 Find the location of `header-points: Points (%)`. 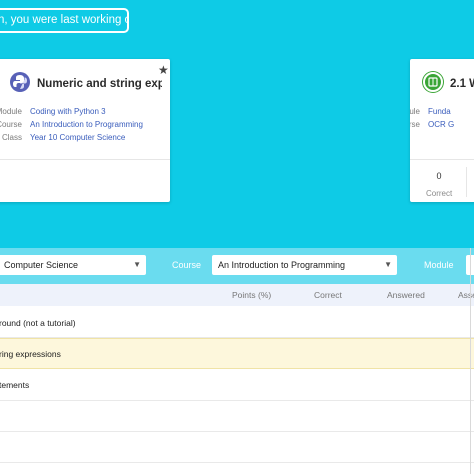

header-points: Points (%) is located at coordinates (251, 295).